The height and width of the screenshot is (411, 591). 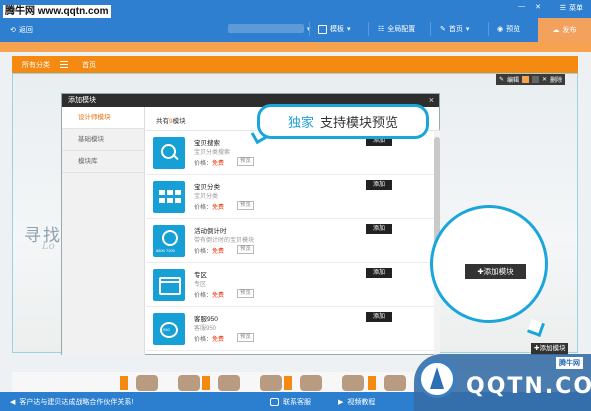 I want to click on move-up-icon, so click(x=526, y=79).